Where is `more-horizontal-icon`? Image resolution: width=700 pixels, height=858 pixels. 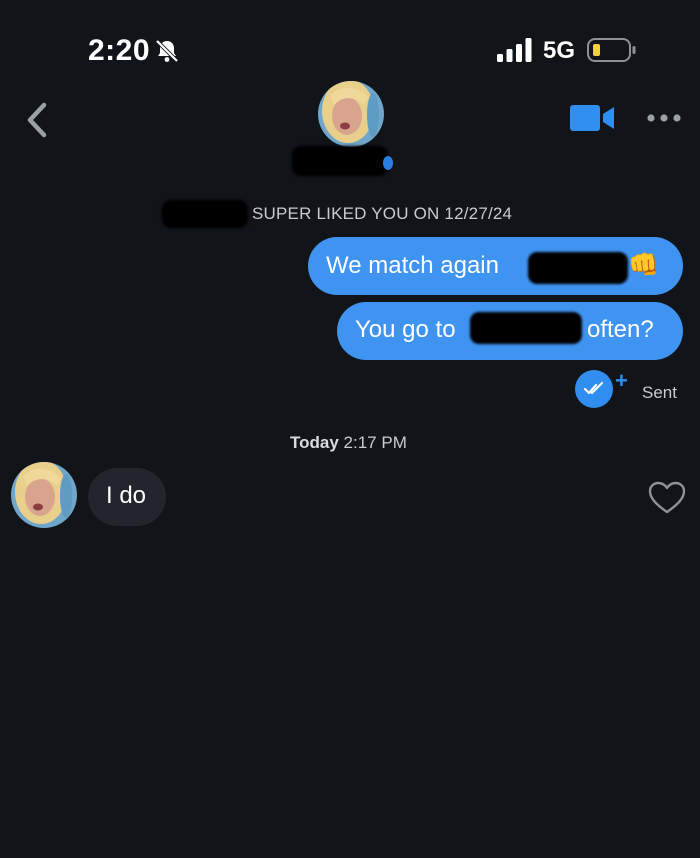 more-horizontal-icon is located at coordinates (664, 118).